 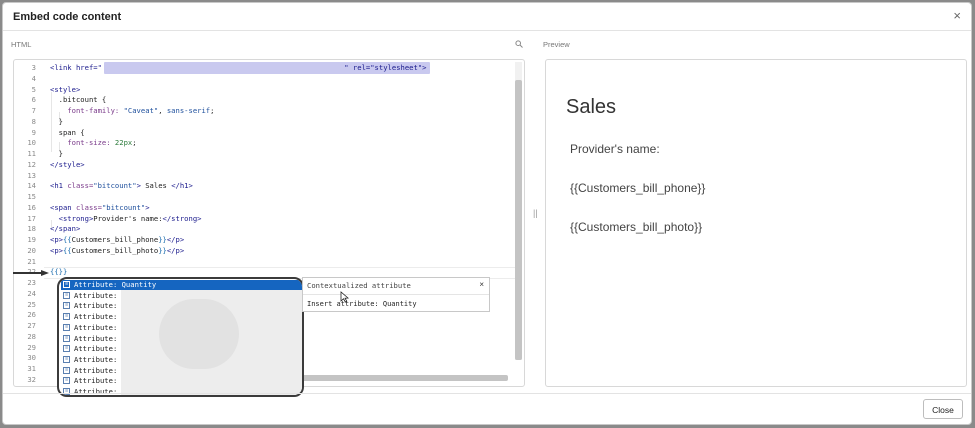 I want to click on code-text: {{}}, so click(x=59, y=272).